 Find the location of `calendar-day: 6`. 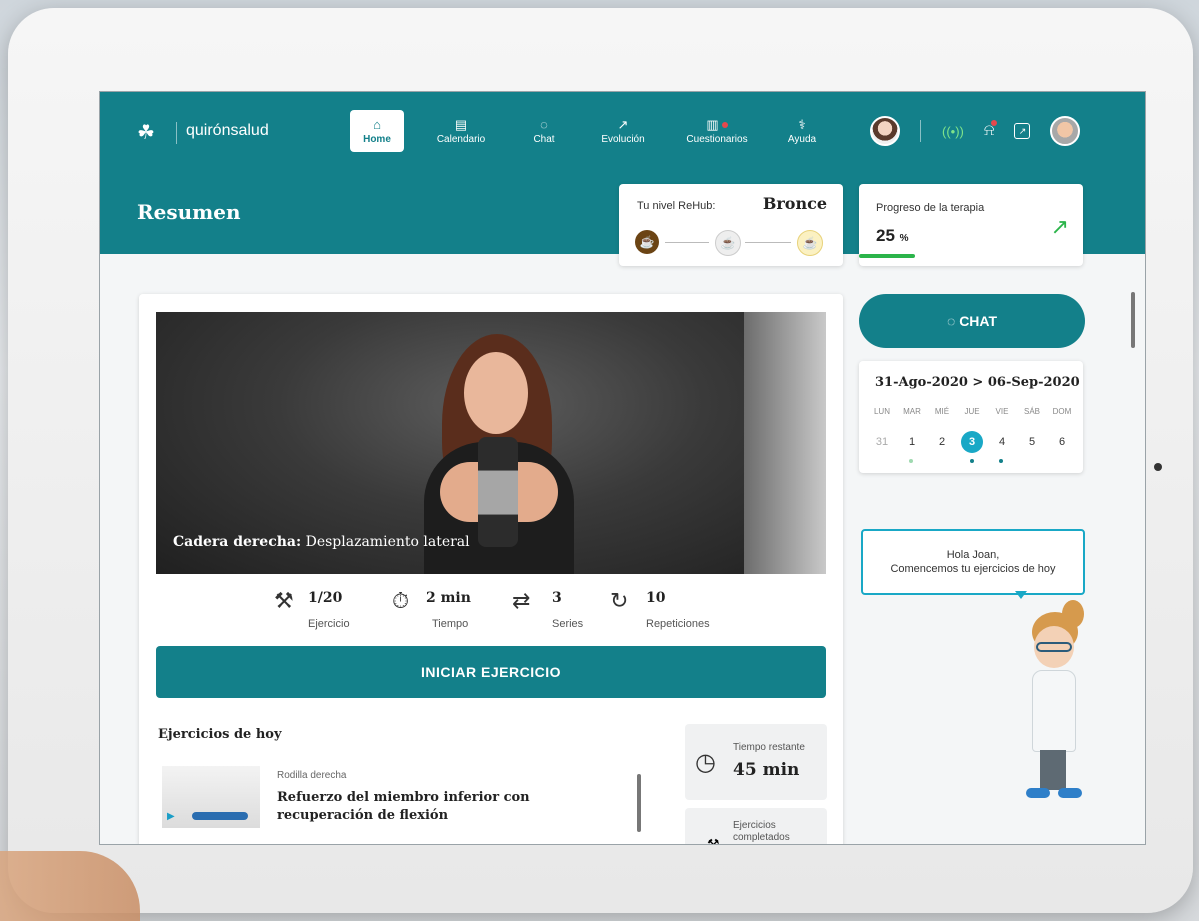

calendar-day: 6 is located at coordinates (1062, 442).